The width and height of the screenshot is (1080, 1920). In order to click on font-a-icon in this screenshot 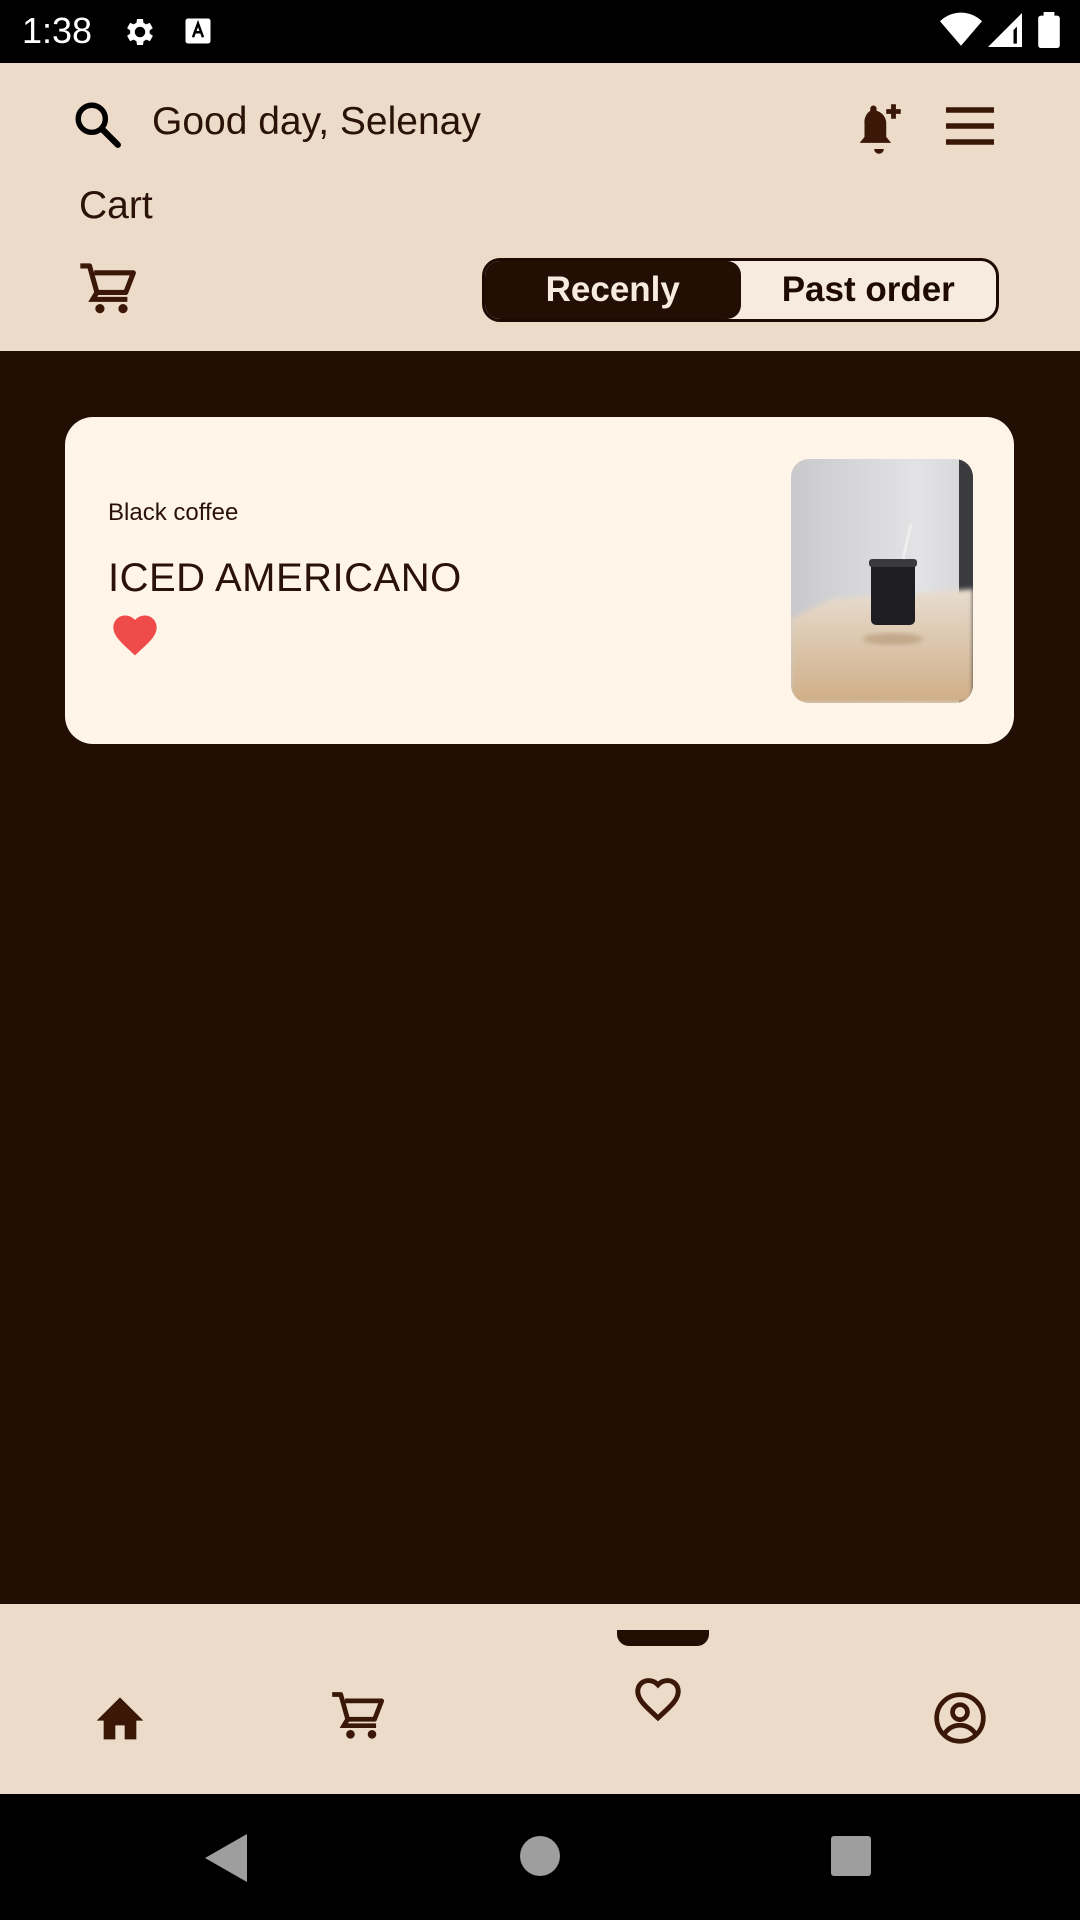, I will do `click(198, 31)`.